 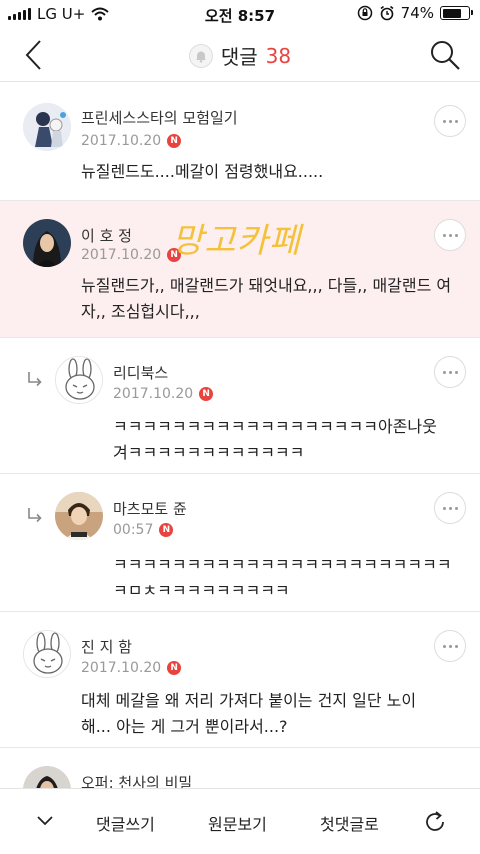 What do you see at coordinates (278, 55) in the screenshot?
I see `comment-count: 38` at bounding box center [278, 55].